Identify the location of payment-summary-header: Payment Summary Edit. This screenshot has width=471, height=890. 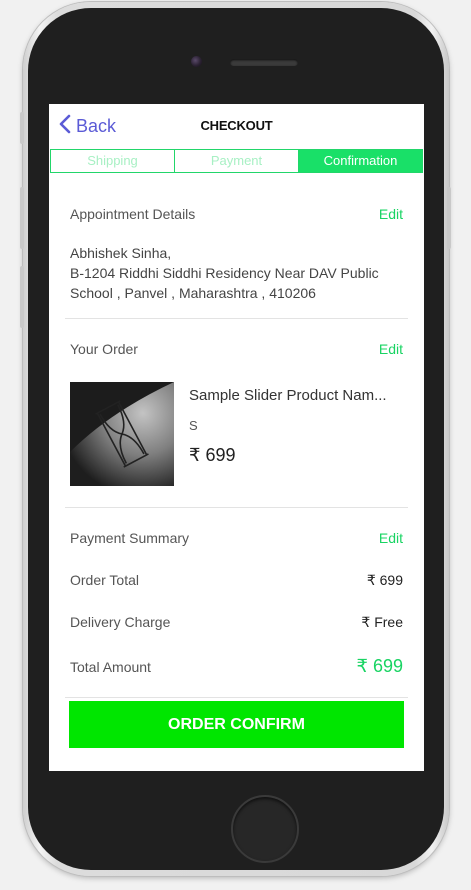
(236, 538).